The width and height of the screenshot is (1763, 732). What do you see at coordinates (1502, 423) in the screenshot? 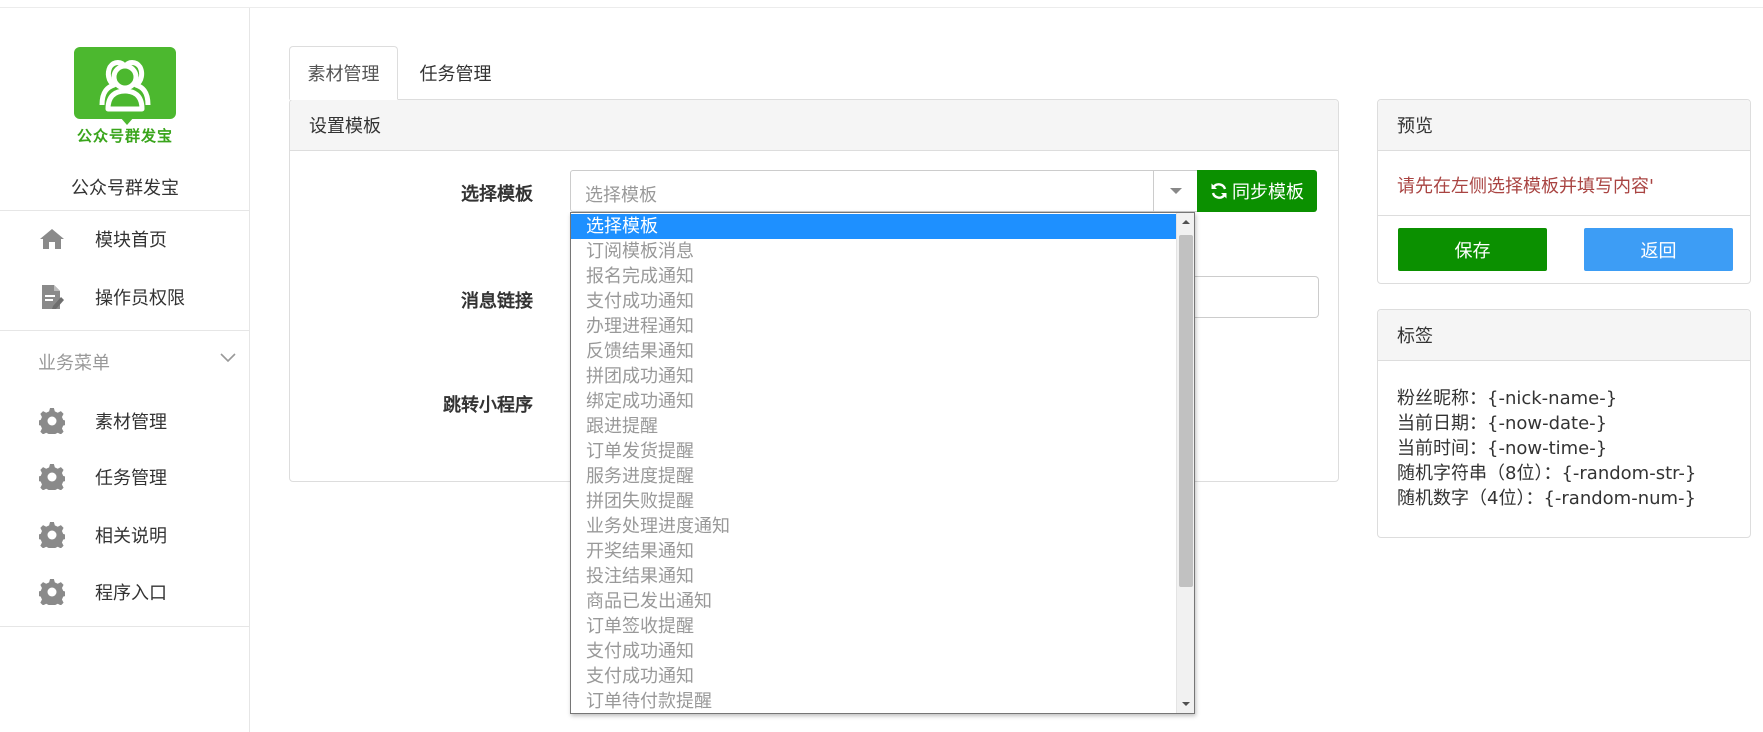
I see `tag-now-date: 当前日期：{-now-date-}` at bounding box center [1502, 423].